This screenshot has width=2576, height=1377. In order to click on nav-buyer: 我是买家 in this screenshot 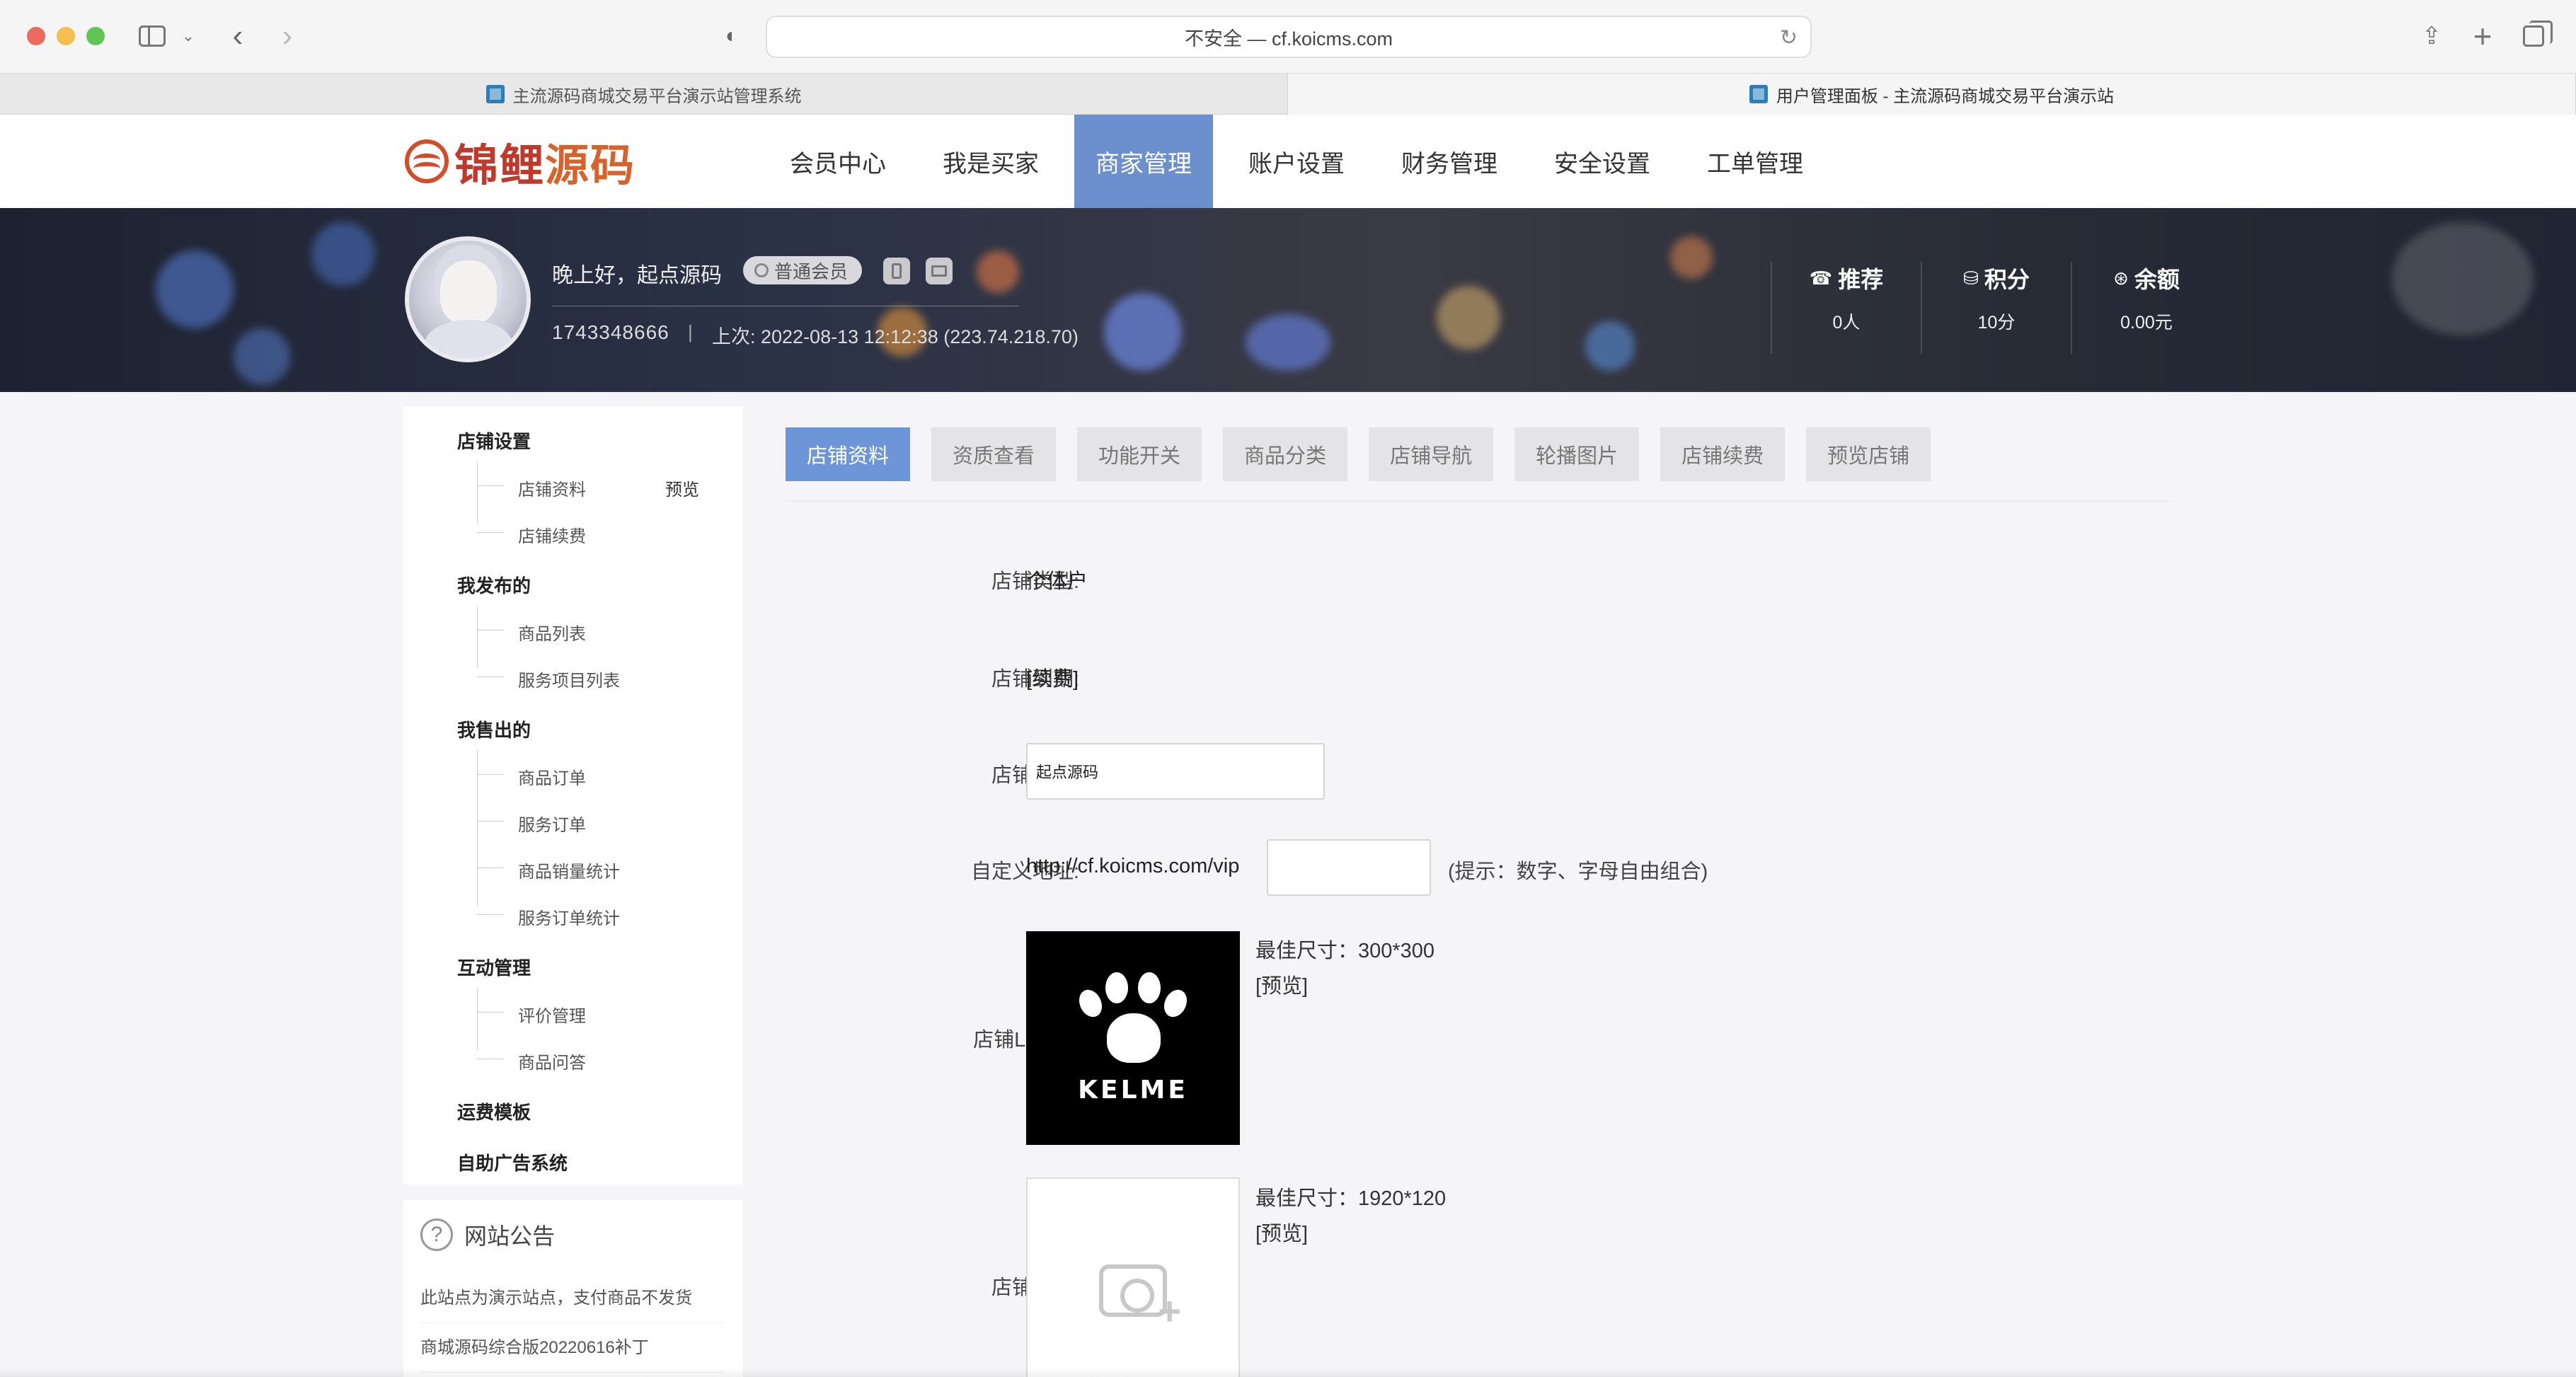, I will do `click(990, 161)`.